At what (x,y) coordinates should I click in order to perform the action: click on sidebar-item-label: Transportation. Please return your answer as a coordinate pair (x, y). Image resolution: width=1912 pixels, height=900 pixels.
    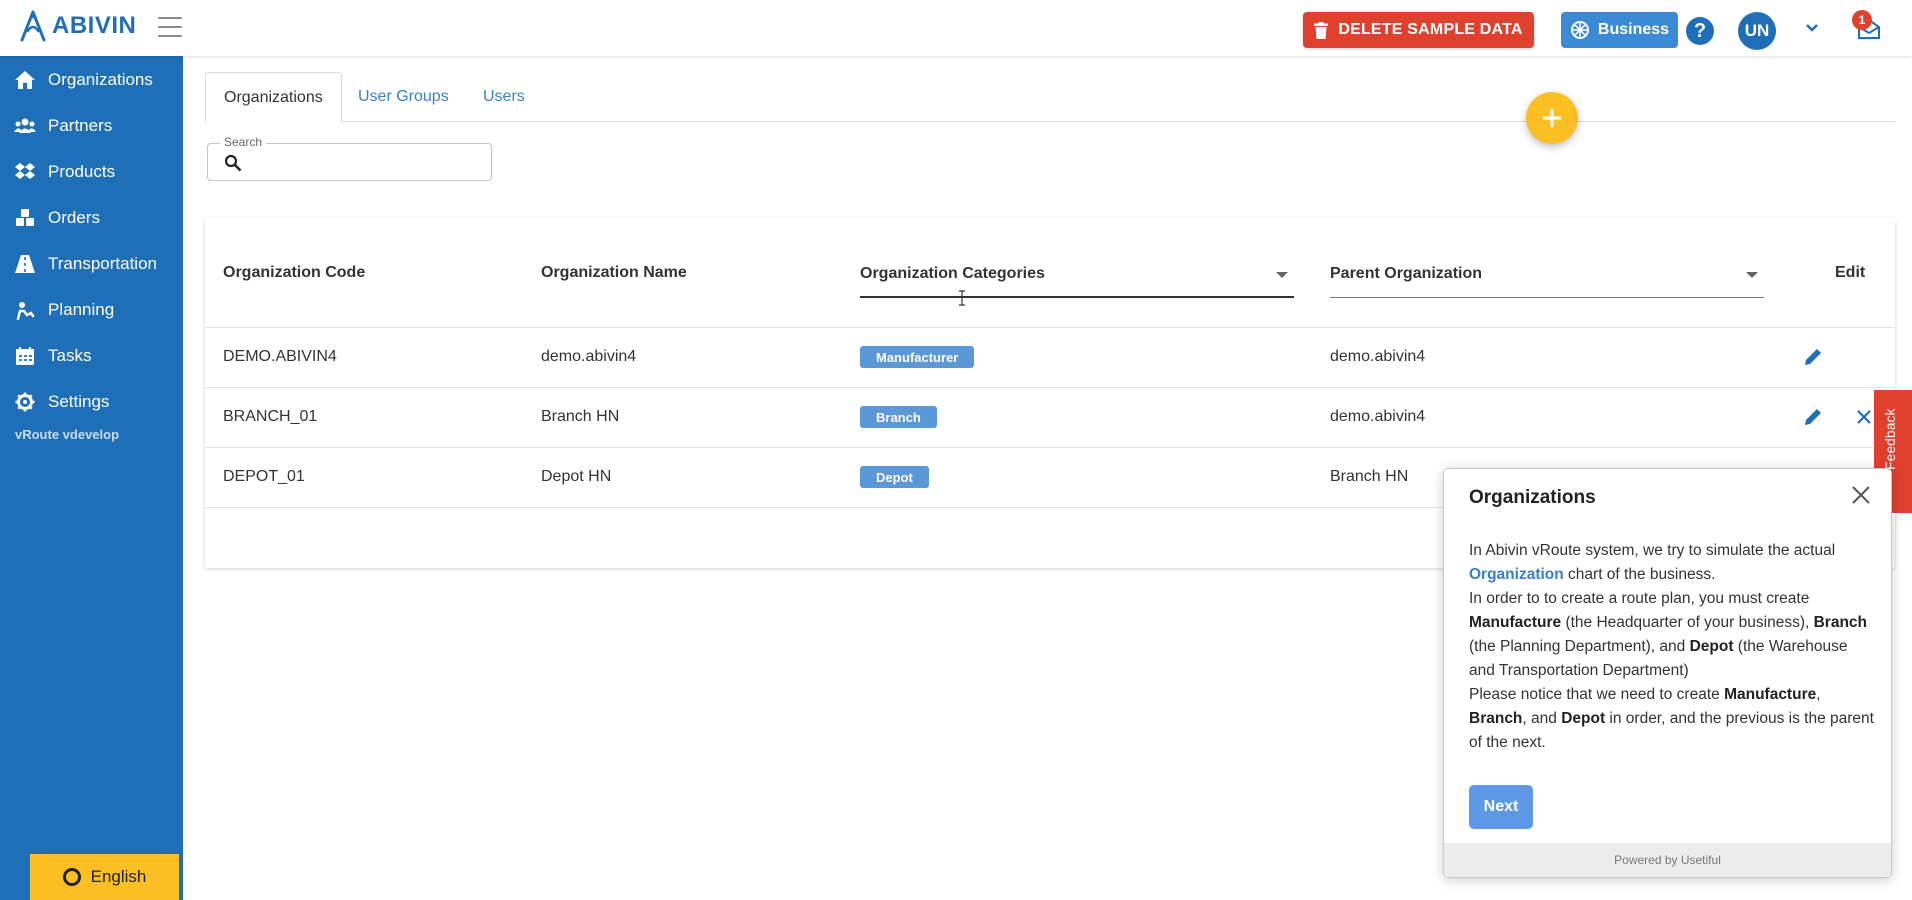
    Looking at the image, I should click on (102, 263).